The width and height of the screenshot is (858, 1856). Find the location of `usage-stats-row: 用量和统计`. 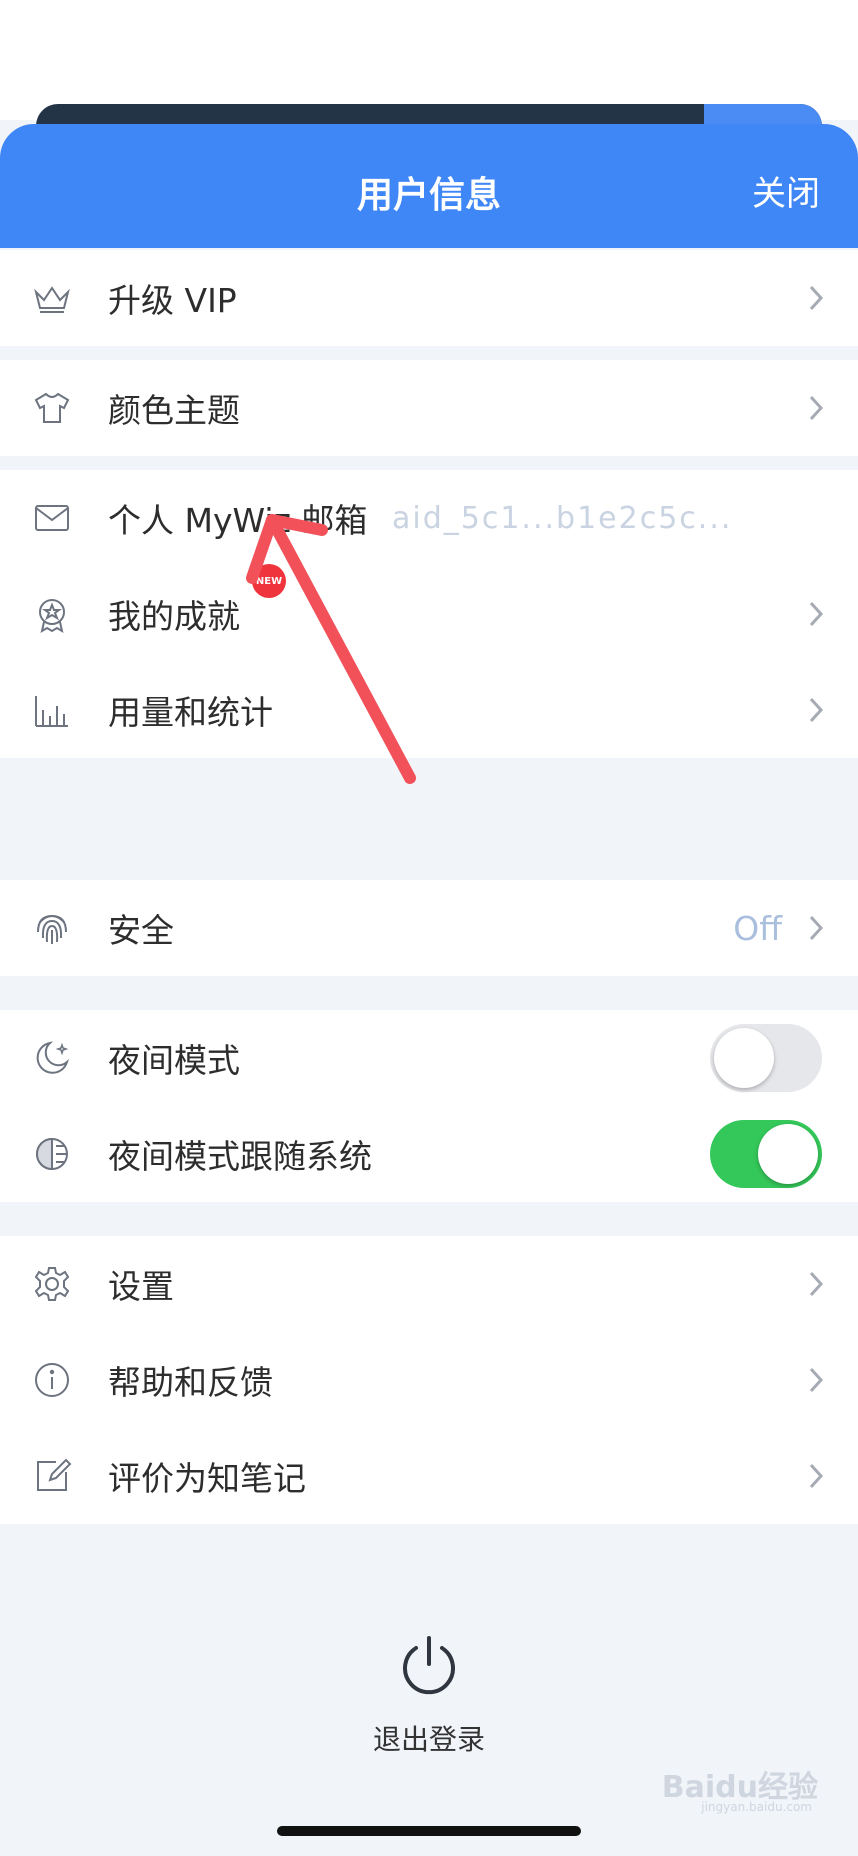

usage-stats-row: 用量和统计 is located at coordinates (429, 710).